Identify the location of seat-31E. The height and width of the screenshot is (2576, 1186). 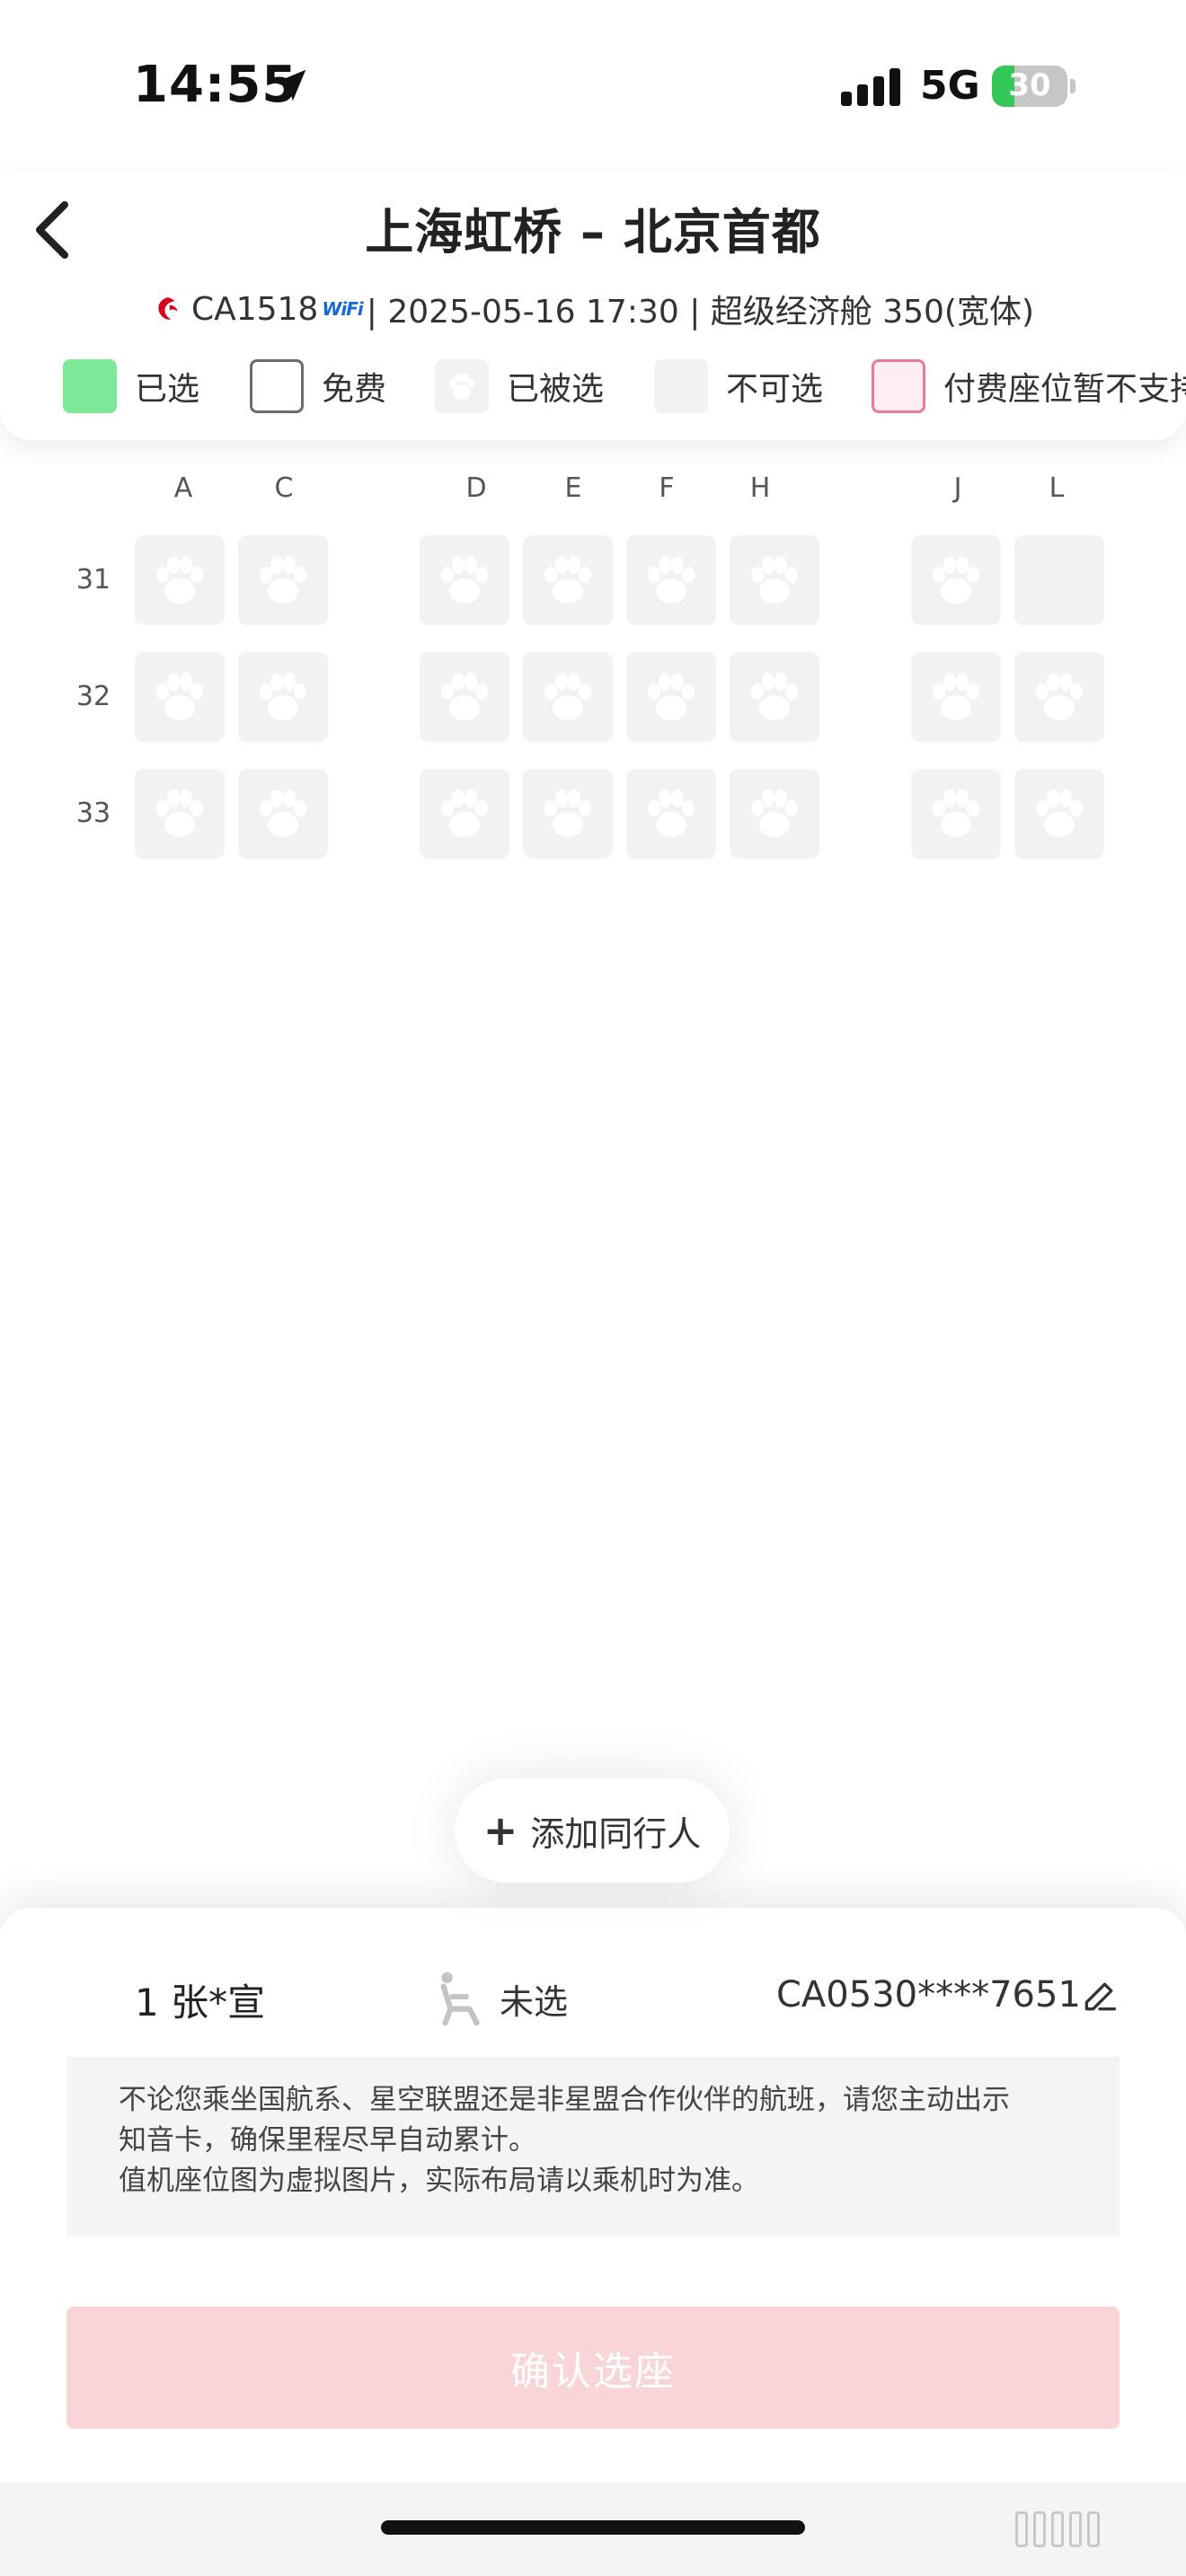
(568, 580).